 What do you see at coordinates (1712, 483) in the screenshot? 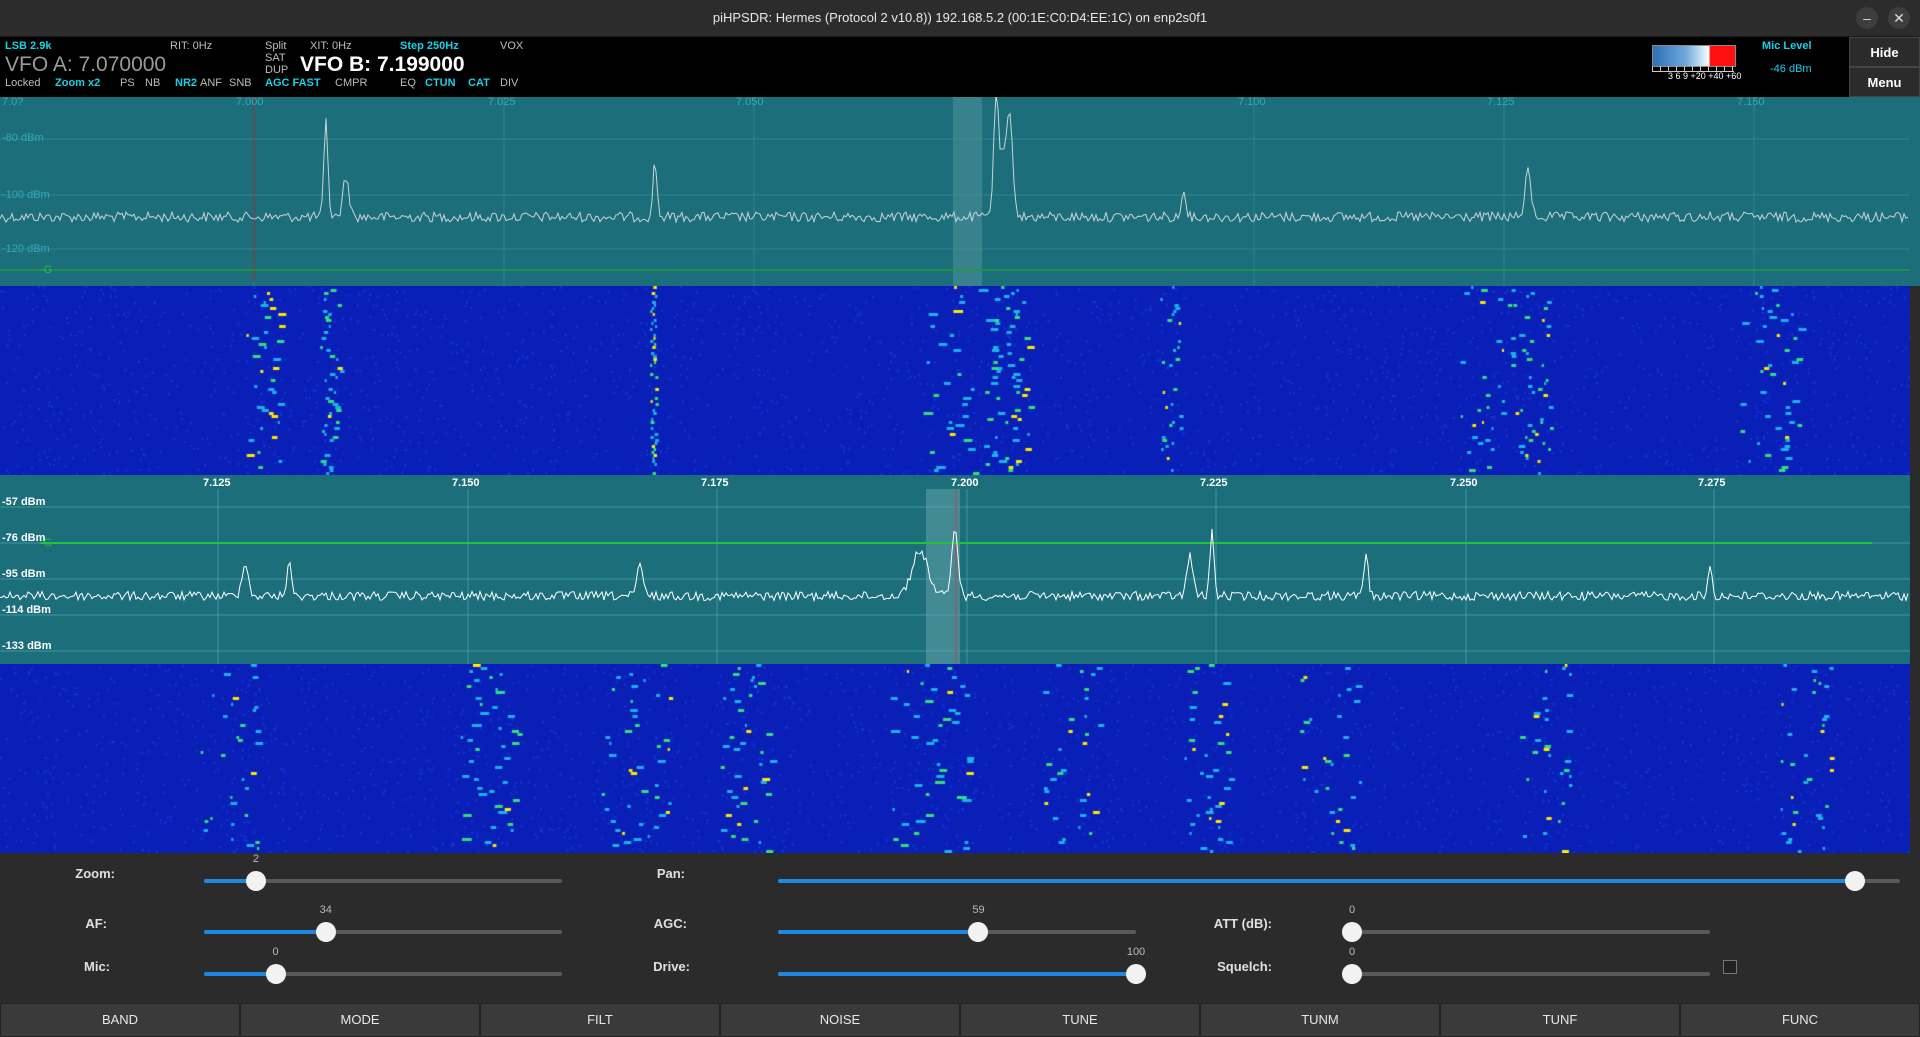
I see `pan-b-freq-6: 7.275` at bounding box center [1712, 483].